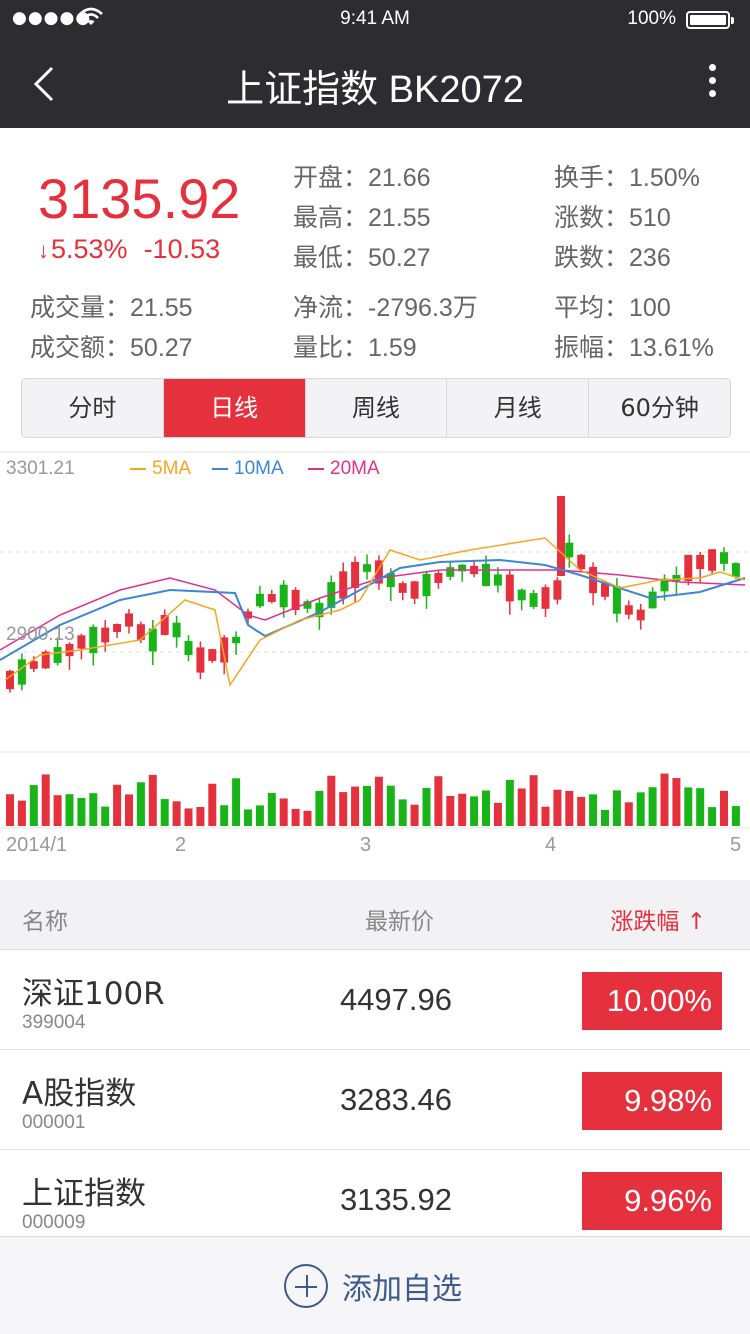  What do you see at coordinates (160, 469) in the screenshot?
I see `legend-5ma: 5MA` at bounding box center [160, 469].